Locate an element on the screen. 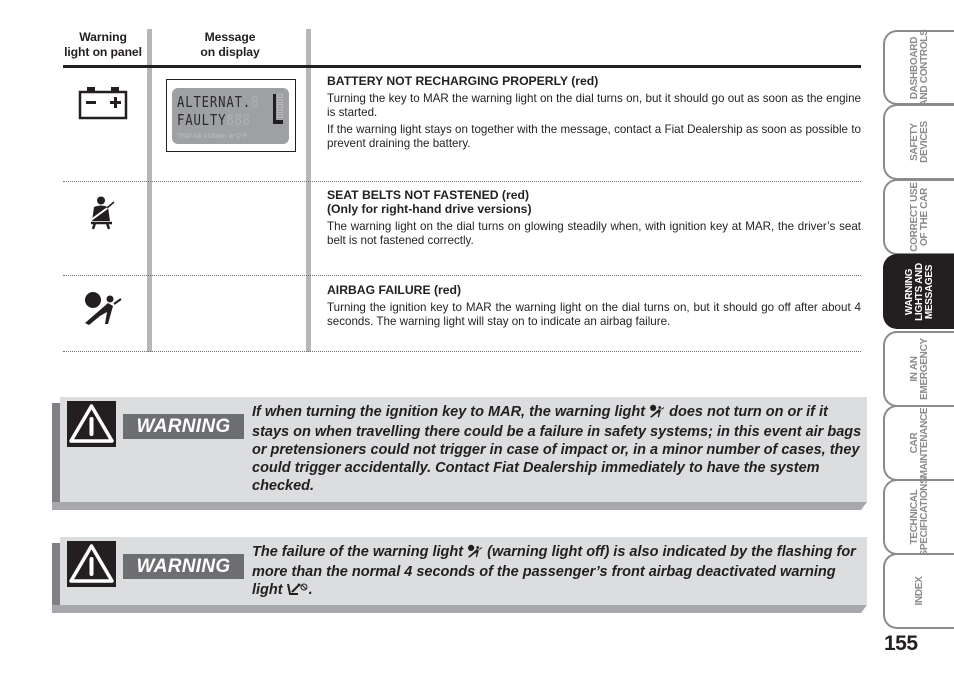 The image size is (954, 675). tab-label-line: MESSAGES is located at coordinates (929, 291).